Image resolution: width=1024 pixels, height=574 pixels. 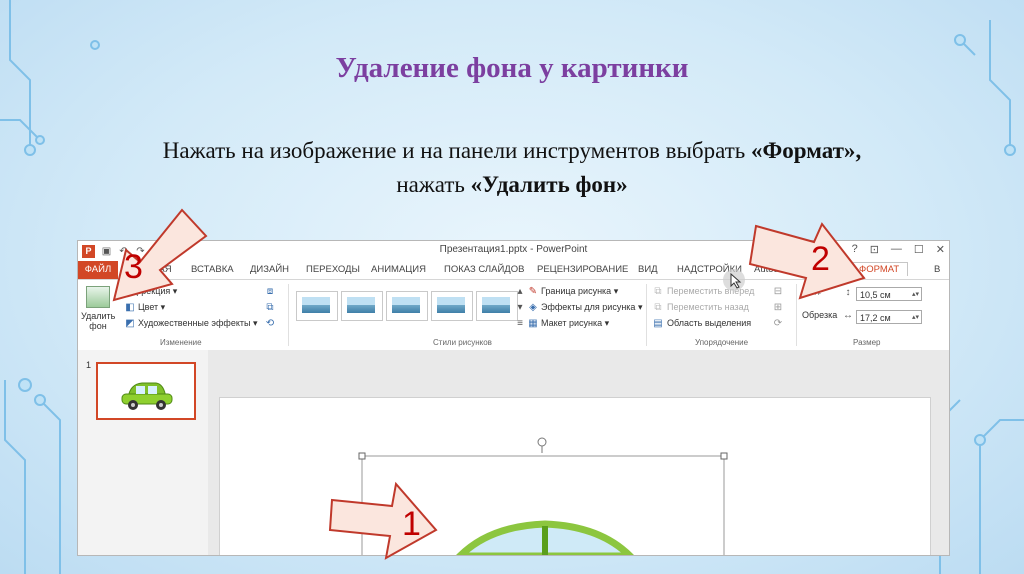 What do you see at coordinates (484, 269) in the screenshot?
I see `tab-slideshow: ПОКАЗ СЛАЙДОВ` at bounding box center [484, 269].